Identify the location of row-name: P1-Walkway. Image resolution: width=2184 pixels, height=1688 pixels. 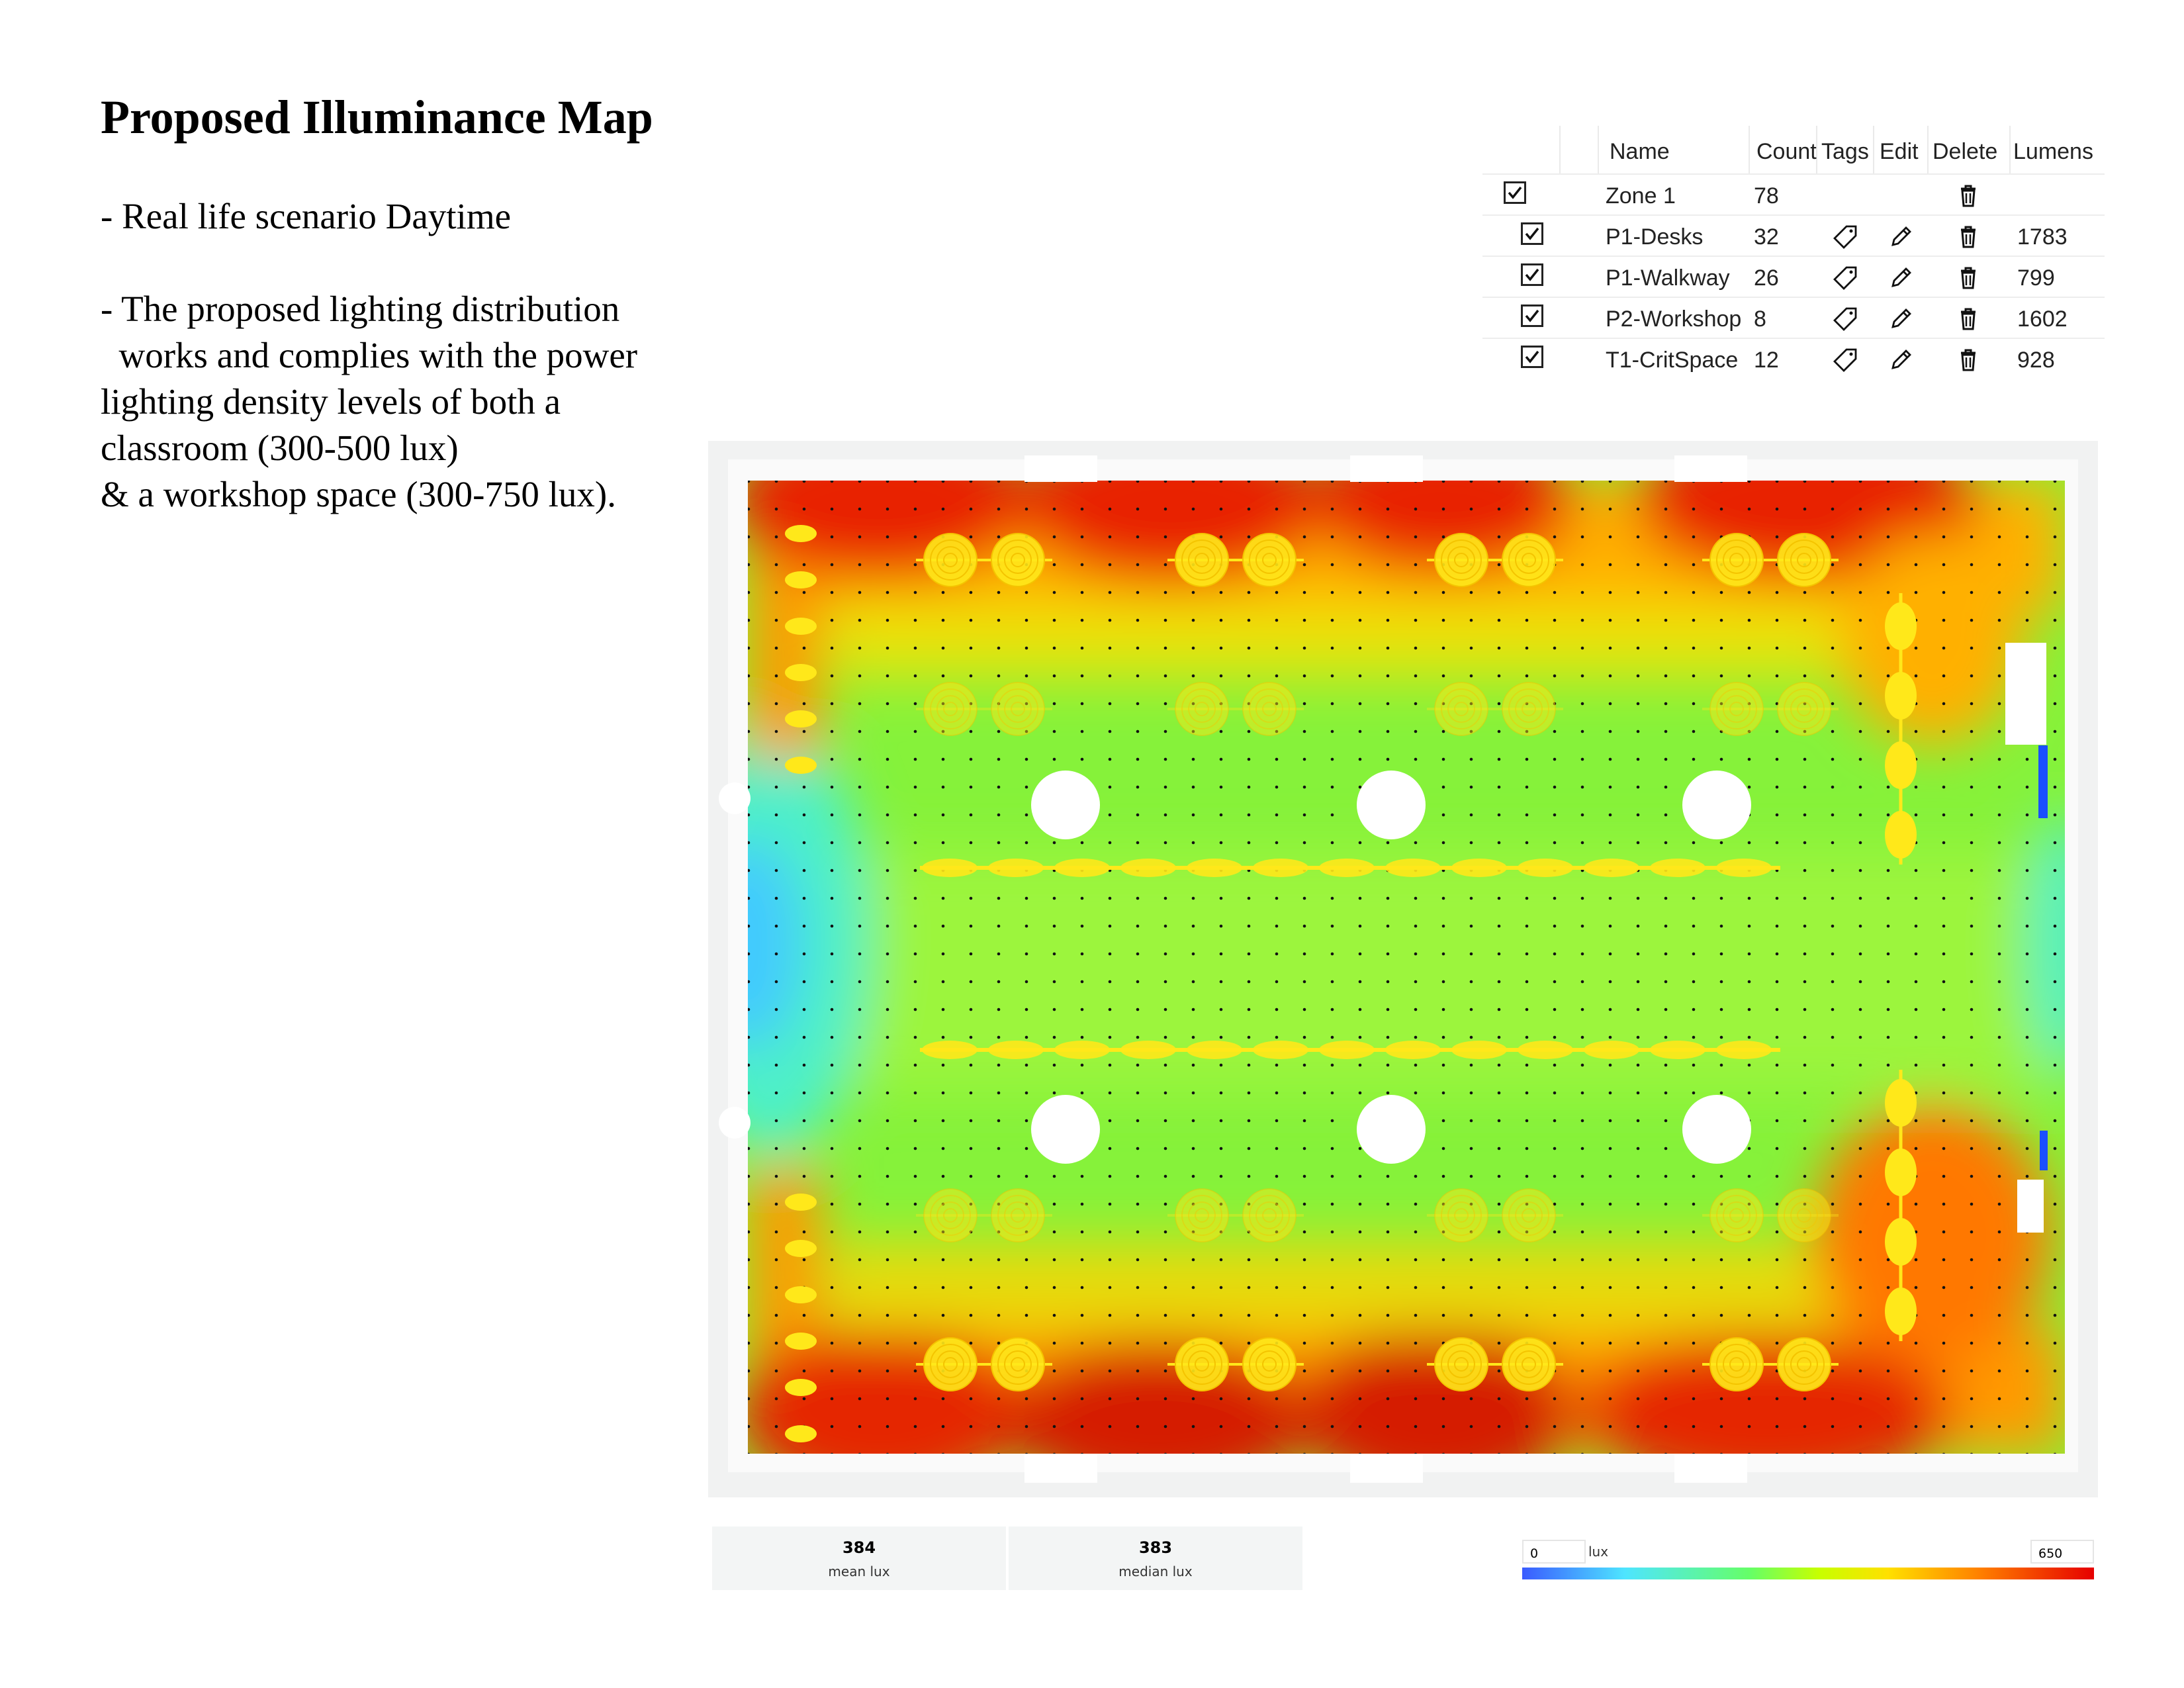
(1668, 278).